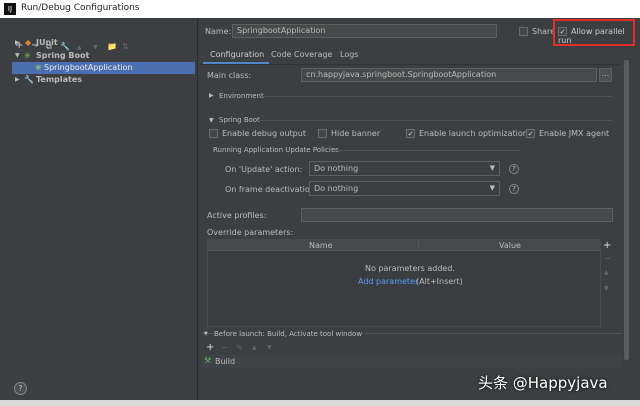 This screenshot has height=406, width=640. Describe the element at coordinates (99, 56) in the screenshot. I see `tree-item-spring-boot: ▼ ❀ Spring Boot` at that location.